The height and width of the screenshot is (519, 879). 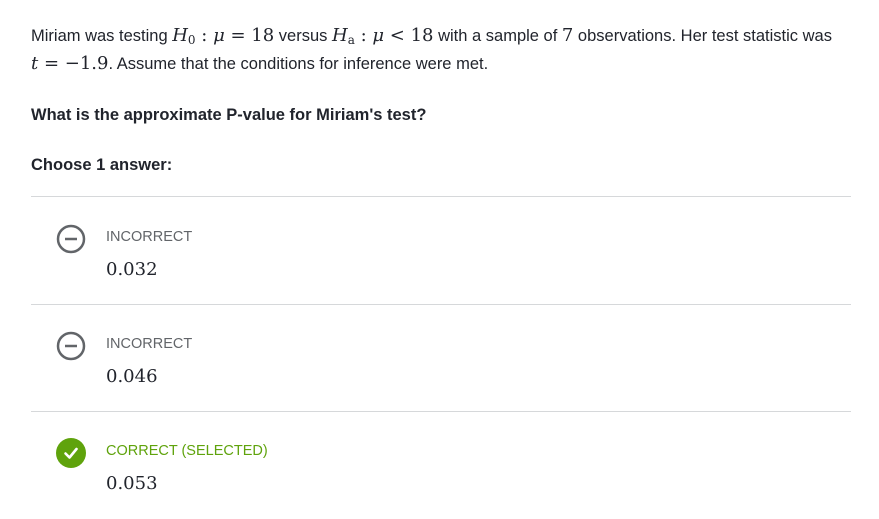 I want to click on check-circle-icon, so click(x=71, y=453).